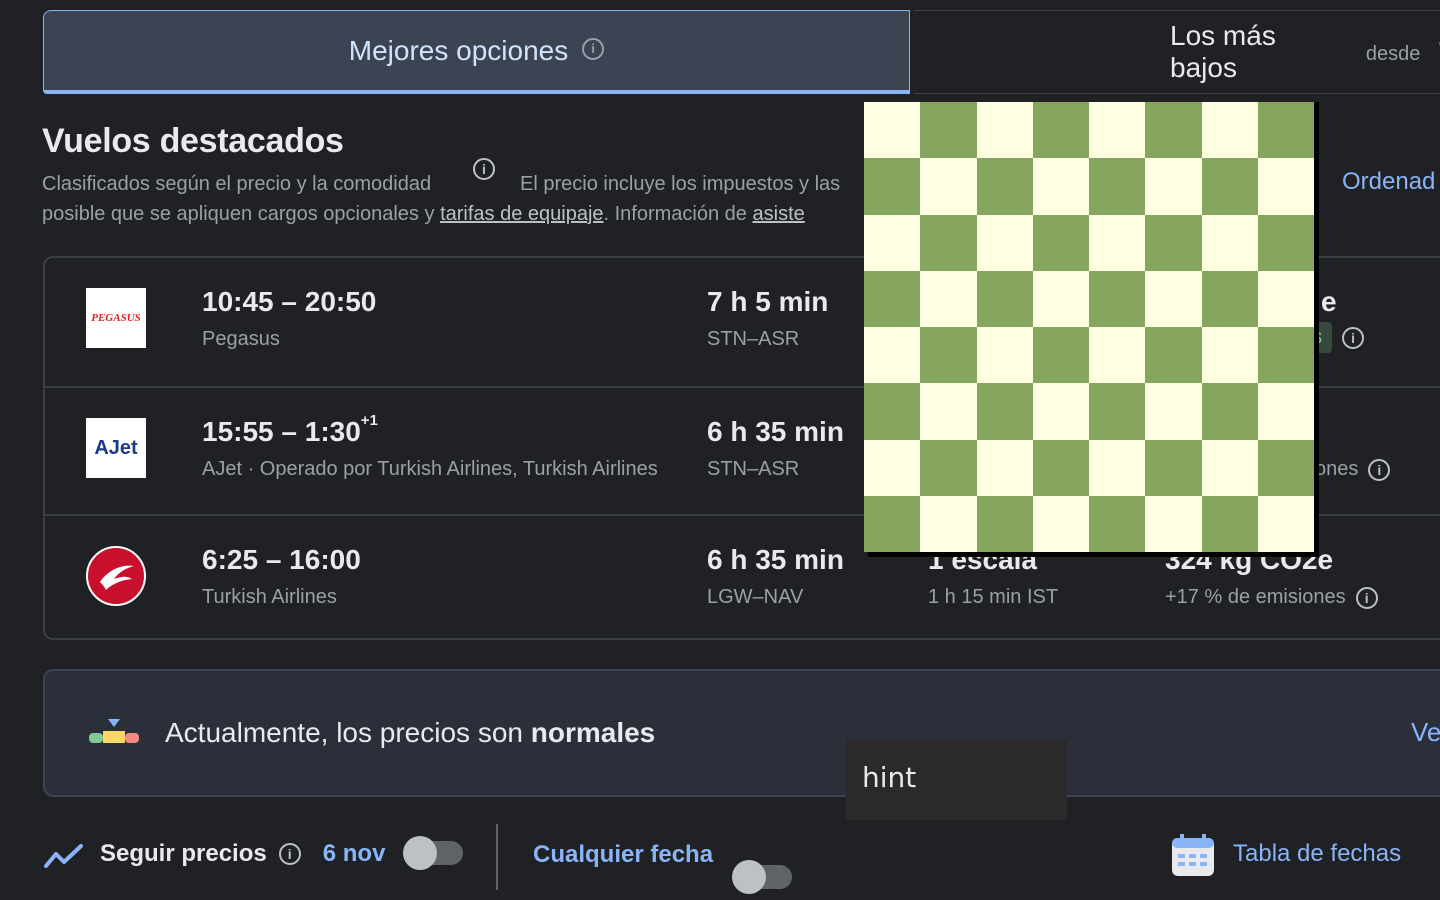 This screenshot has height=900, width=1440. I want to click on flight-times: 15:55 – 1:30+1, so click(290, 430).